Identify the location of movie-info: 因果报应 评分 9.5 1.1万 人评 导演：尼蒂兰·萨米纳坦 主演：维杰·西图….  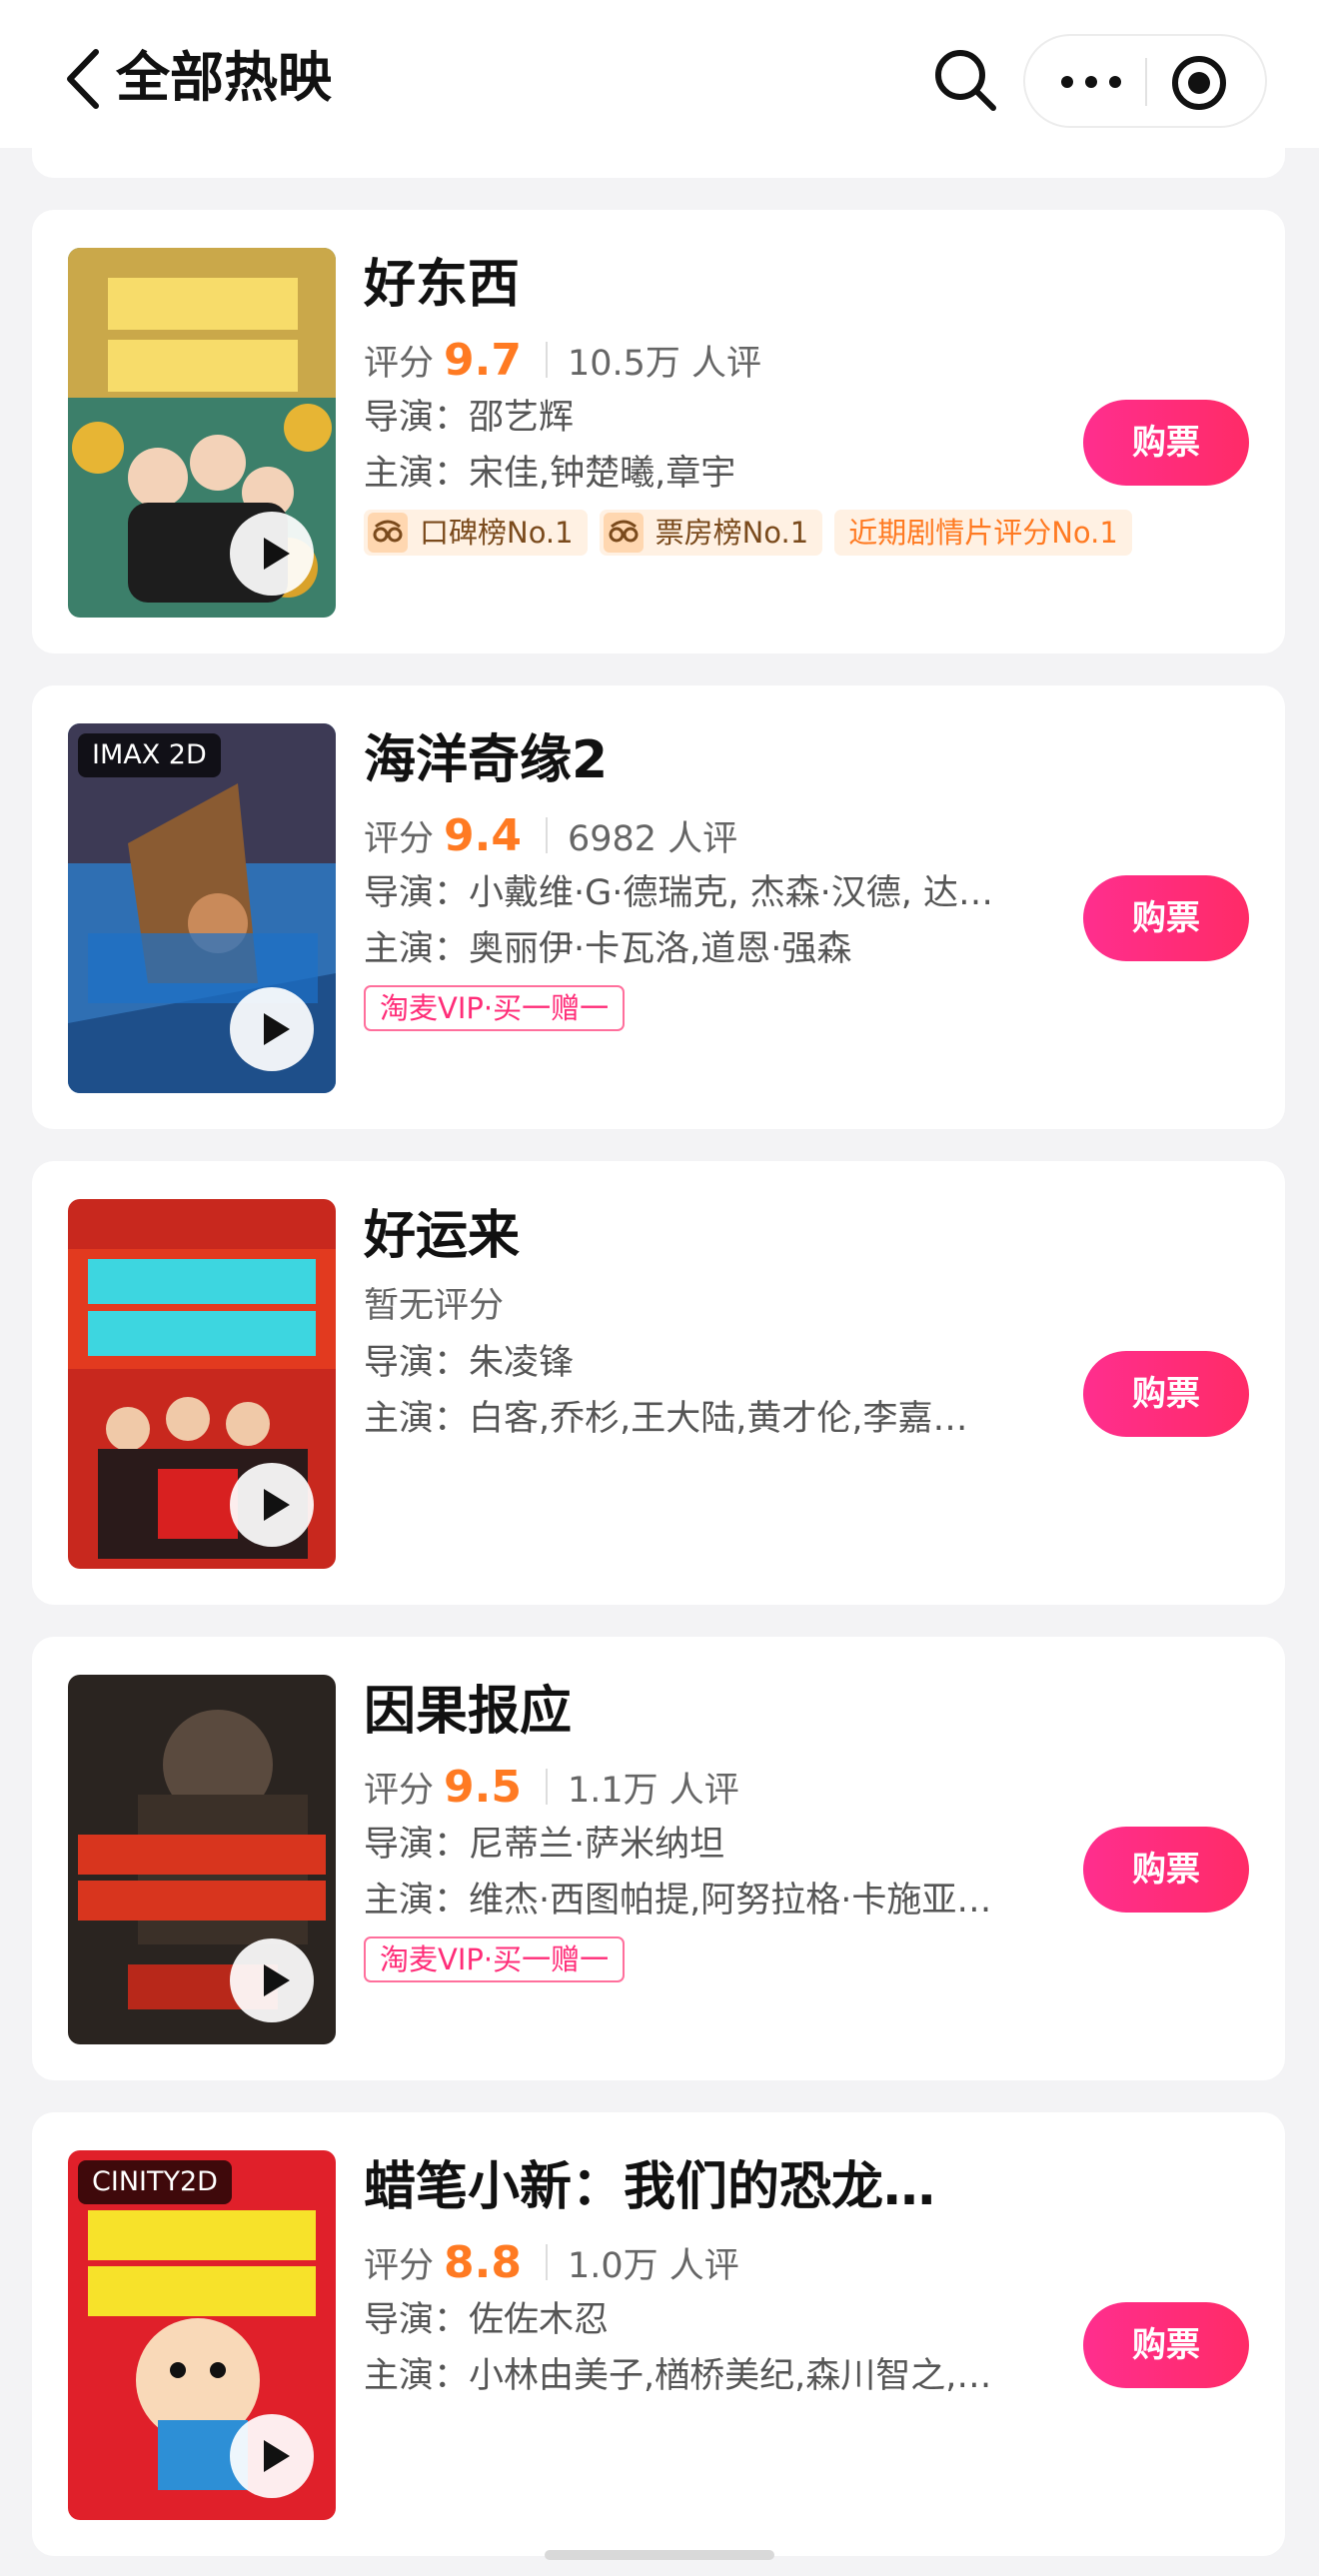
(724, 1829).